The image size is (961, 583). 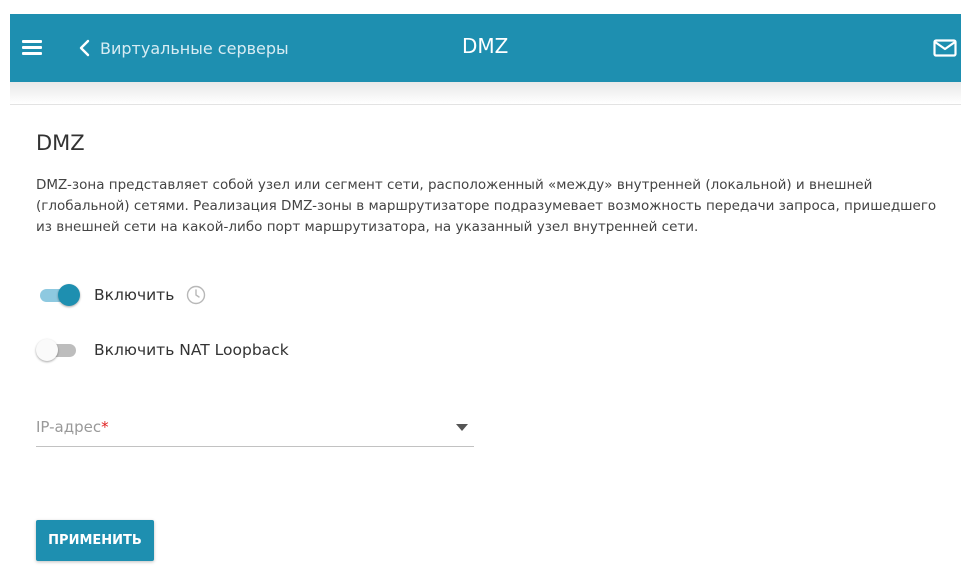 What do you see at coordinates (47, 350) in the screenshot?
I see `nat-loopback-toggle-knob` at bounding box center [47, 350].